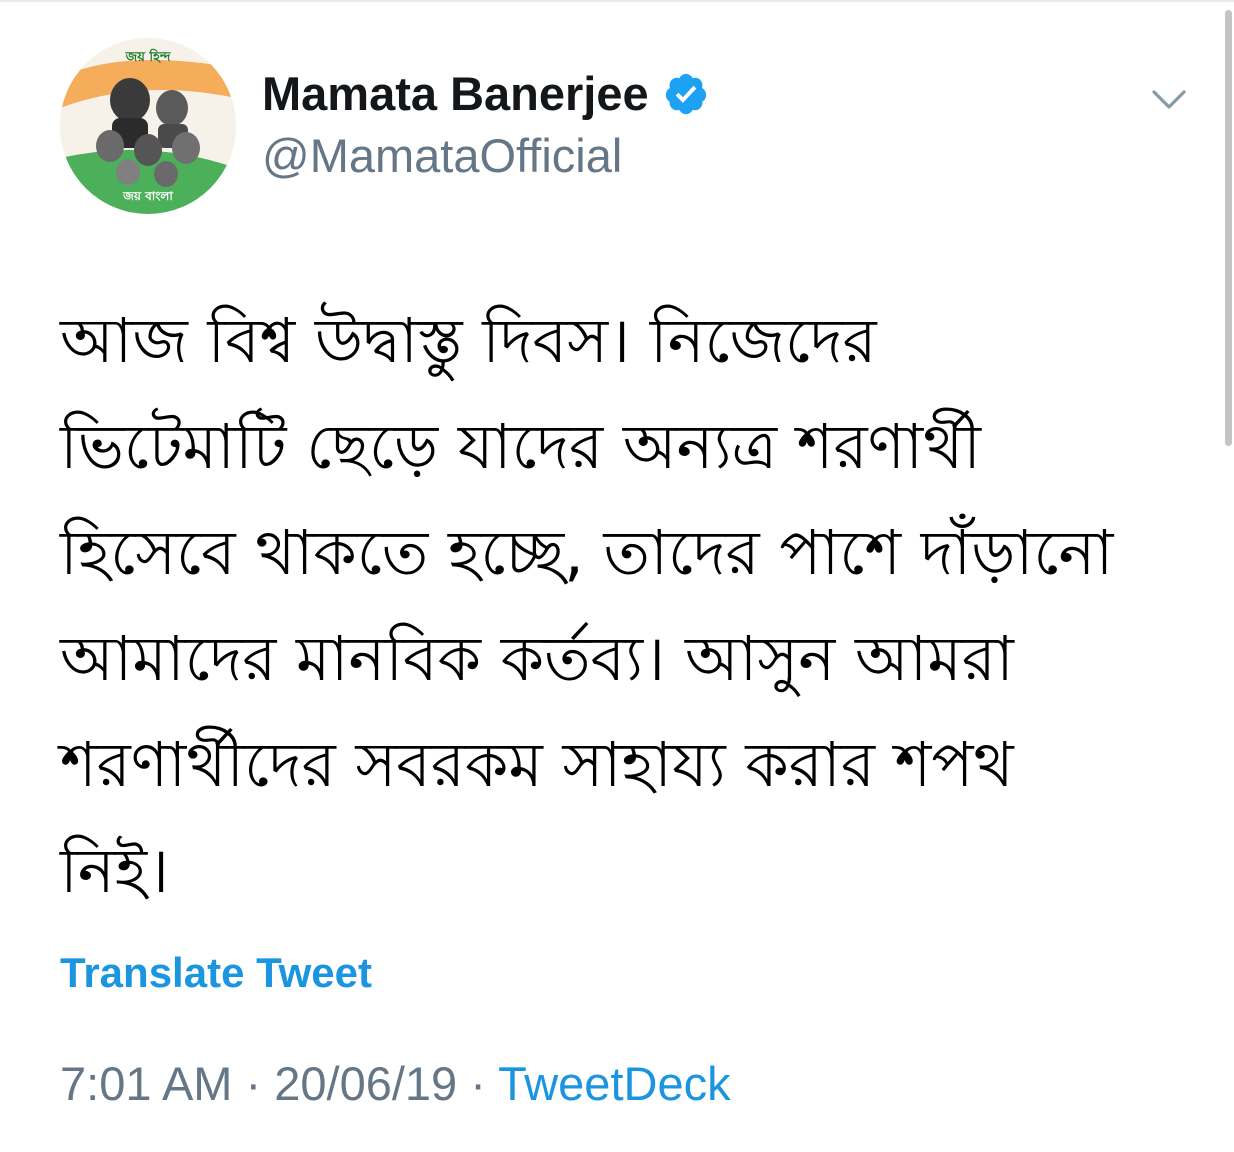  What do you see at coordinates (365, 1083) in the screenshot?
I see `tweet-date: 20/06/19` at bounding box center [365, 1083].